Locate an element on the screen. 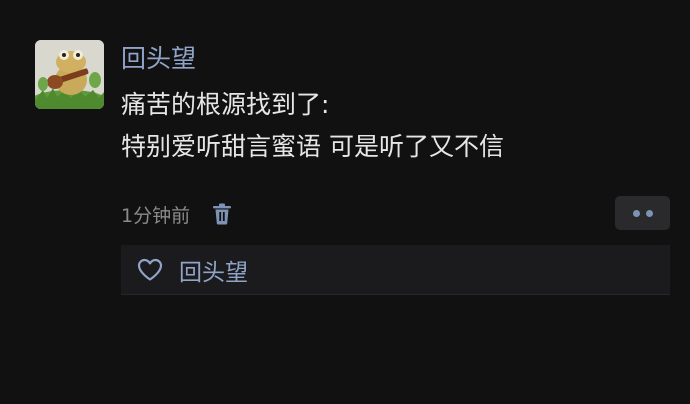 This screenshot has width=690, height=404. post-text-line: 痛苦的根源找到了: is located at coordinates (225, 104).